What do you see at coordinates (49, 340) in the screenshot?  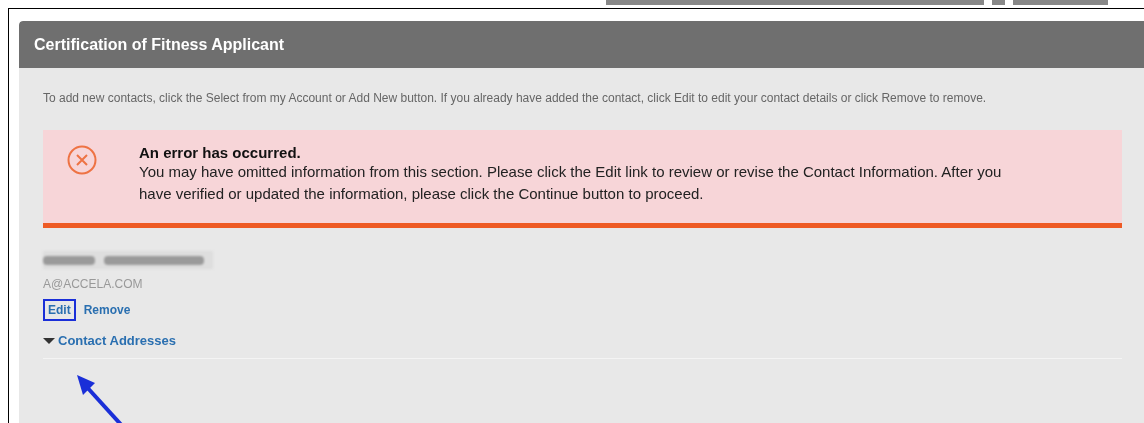 I see `expand-triangle-icon` at bounding box center [49, 340].